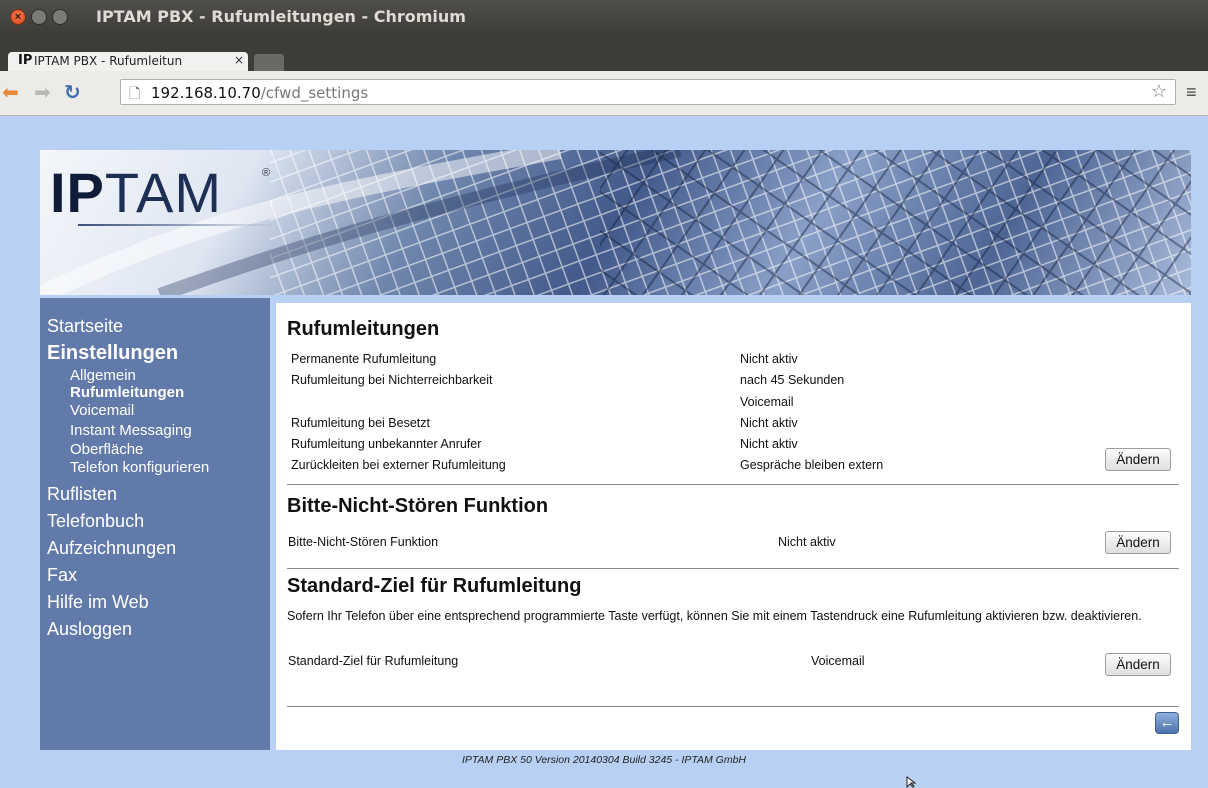 This screenshot has width=1208, height=788. What do you see at coordinates (136, 192) in the screenshot?
I see `iptam-logo: IPTAM` at bounding box center [136, 192].